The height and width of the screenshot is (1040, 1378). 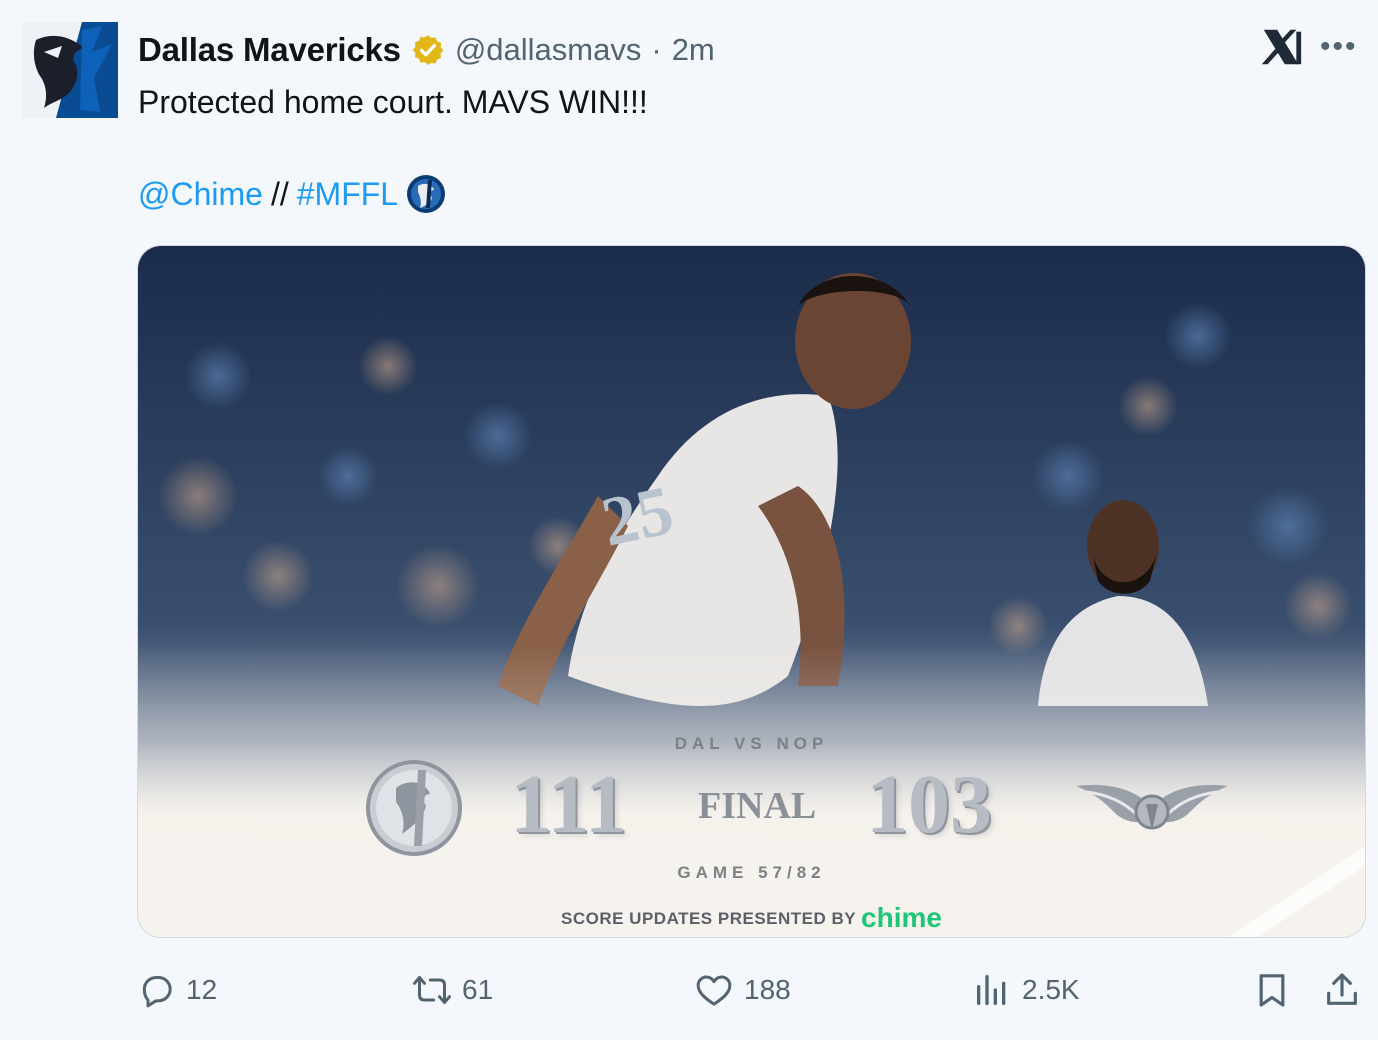 I want to click on x-logo-icon, so click(x=1281, y=47).